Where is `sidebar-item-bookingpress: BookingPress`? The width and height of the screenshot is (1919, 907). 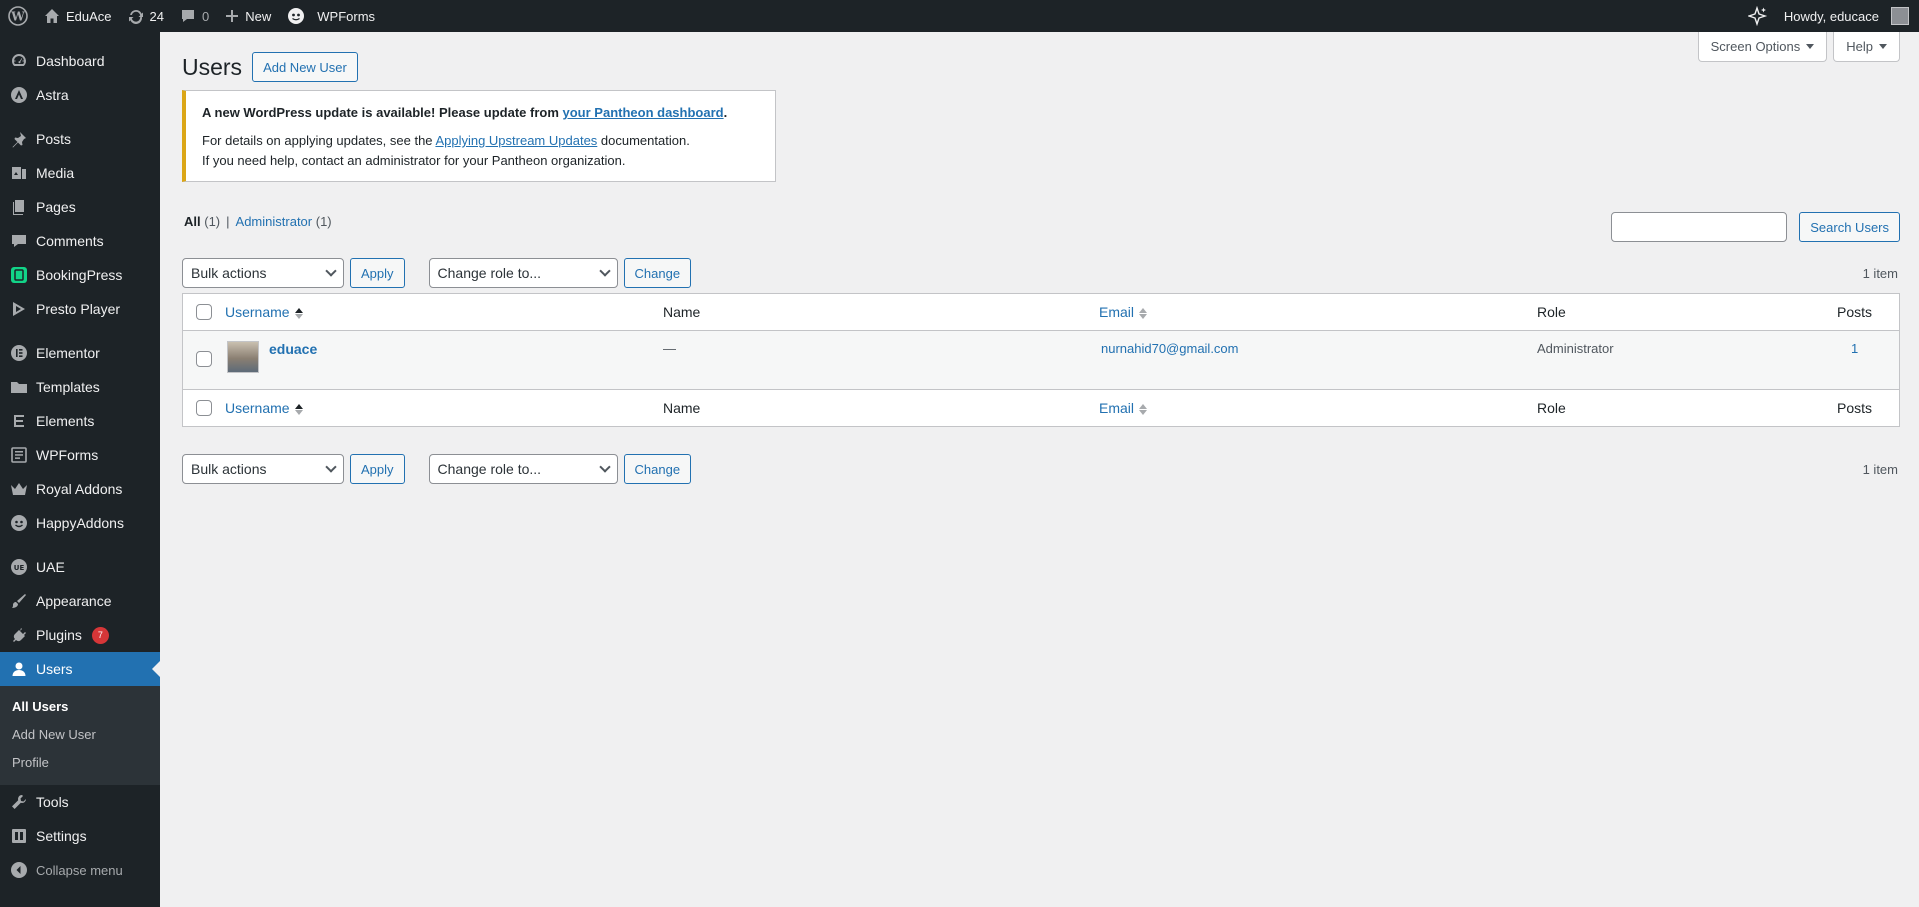
sidebar-item-bookingpress: BookingPress is located at coordinates (80, 275).